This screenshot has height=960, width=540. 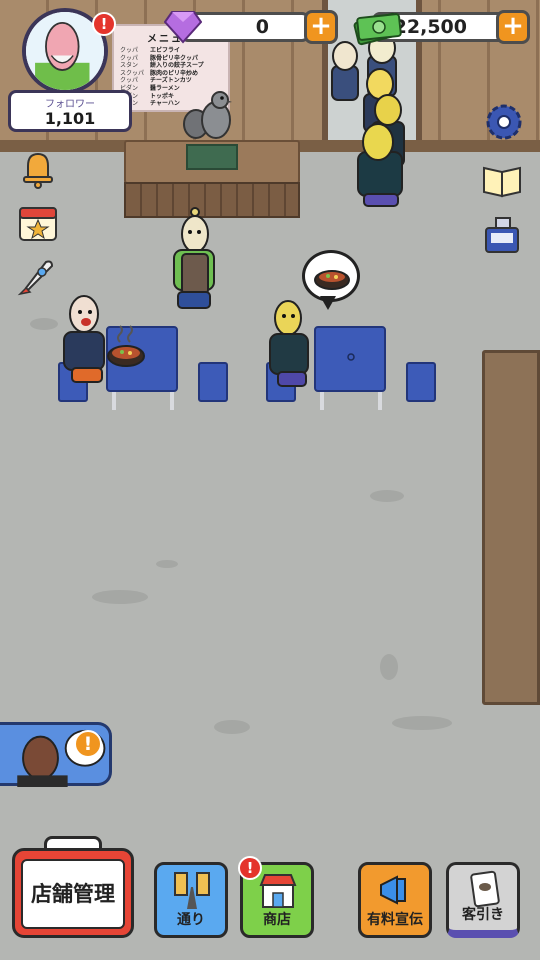 I want to click on menu-item: 餅入りの餃子スープ, so click(x=177, y=66).